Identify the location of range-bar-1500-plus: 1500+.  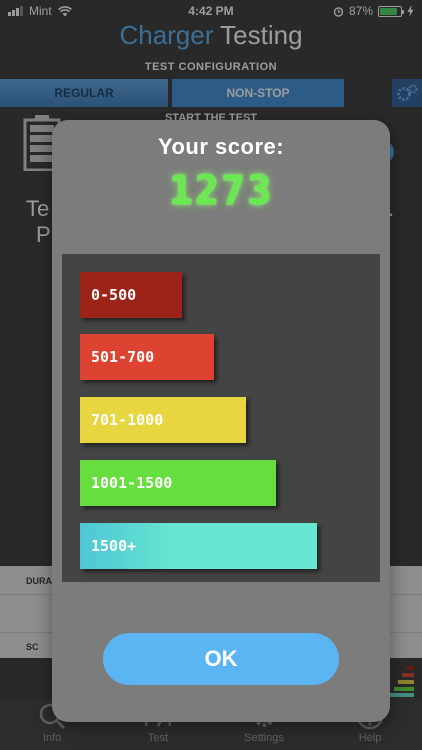
(198, 546).